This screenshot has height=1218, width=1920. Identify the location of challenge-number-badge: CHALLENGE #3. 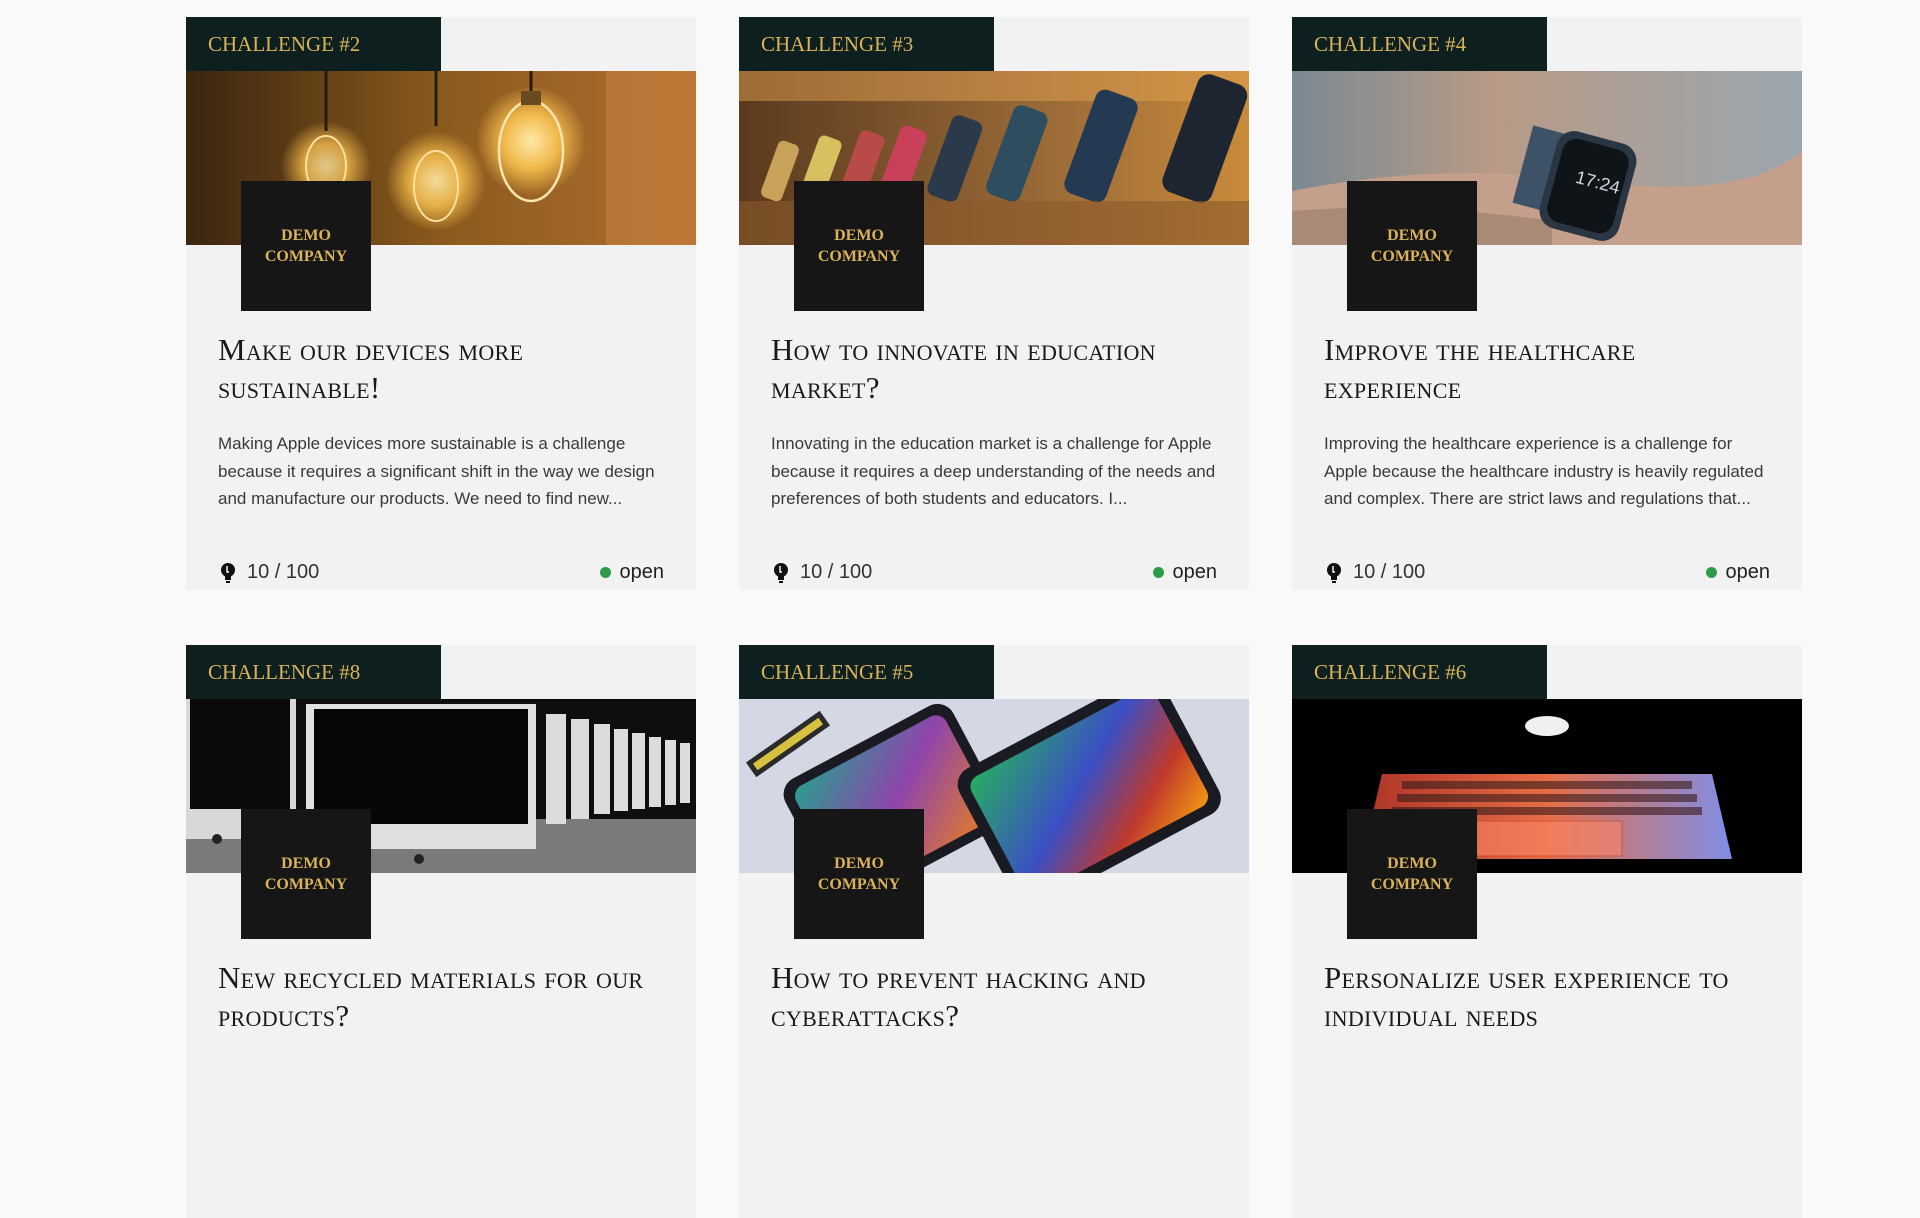
(866, 44).